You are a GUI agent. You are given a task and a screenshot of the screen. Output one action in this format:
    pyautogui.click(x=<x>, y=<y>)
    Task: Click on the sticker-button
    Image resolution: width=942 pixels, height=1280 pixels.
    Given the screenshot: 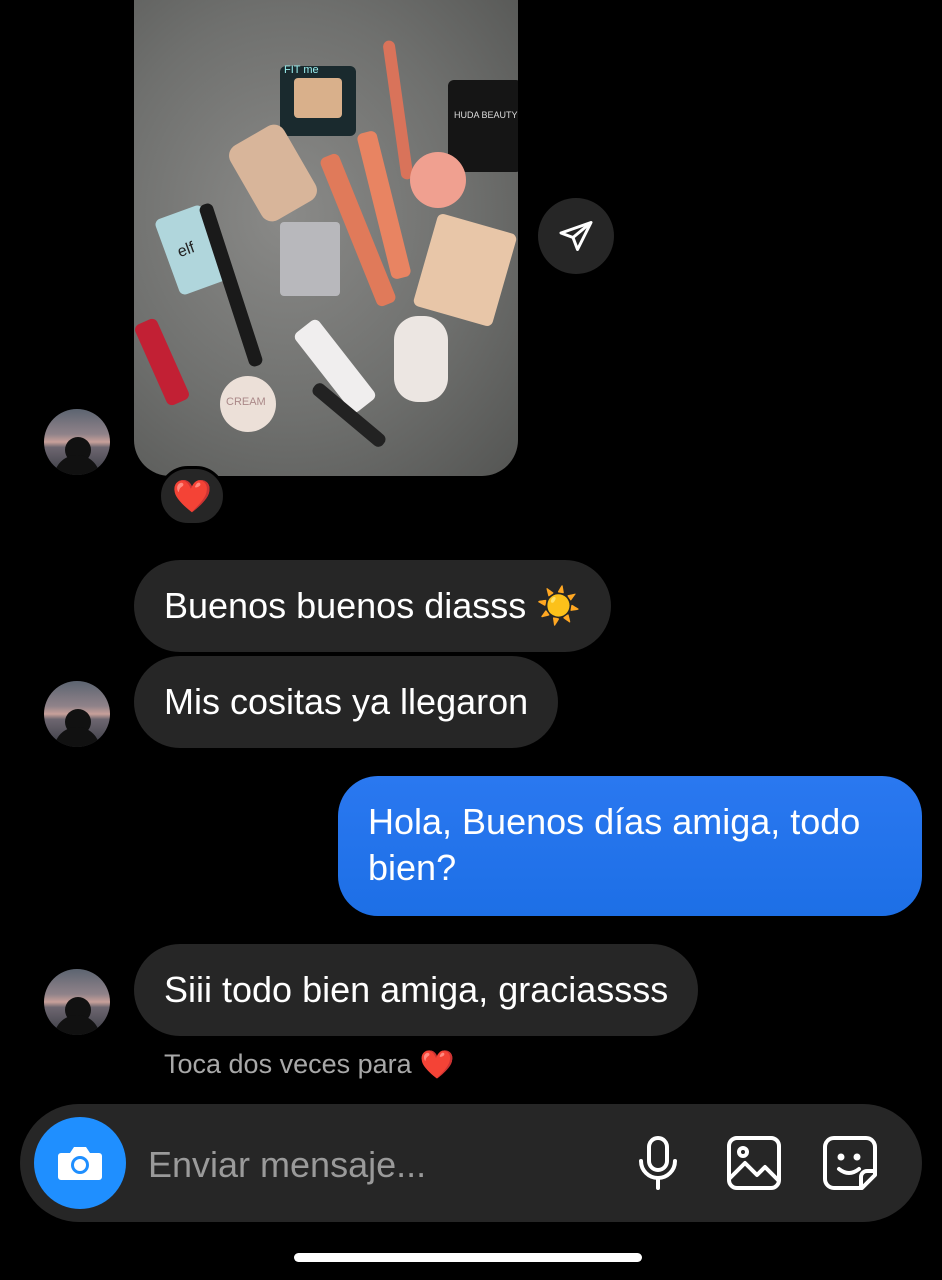 What is the action you would take?
    pyautogui.click(x=850, y=1163)
    